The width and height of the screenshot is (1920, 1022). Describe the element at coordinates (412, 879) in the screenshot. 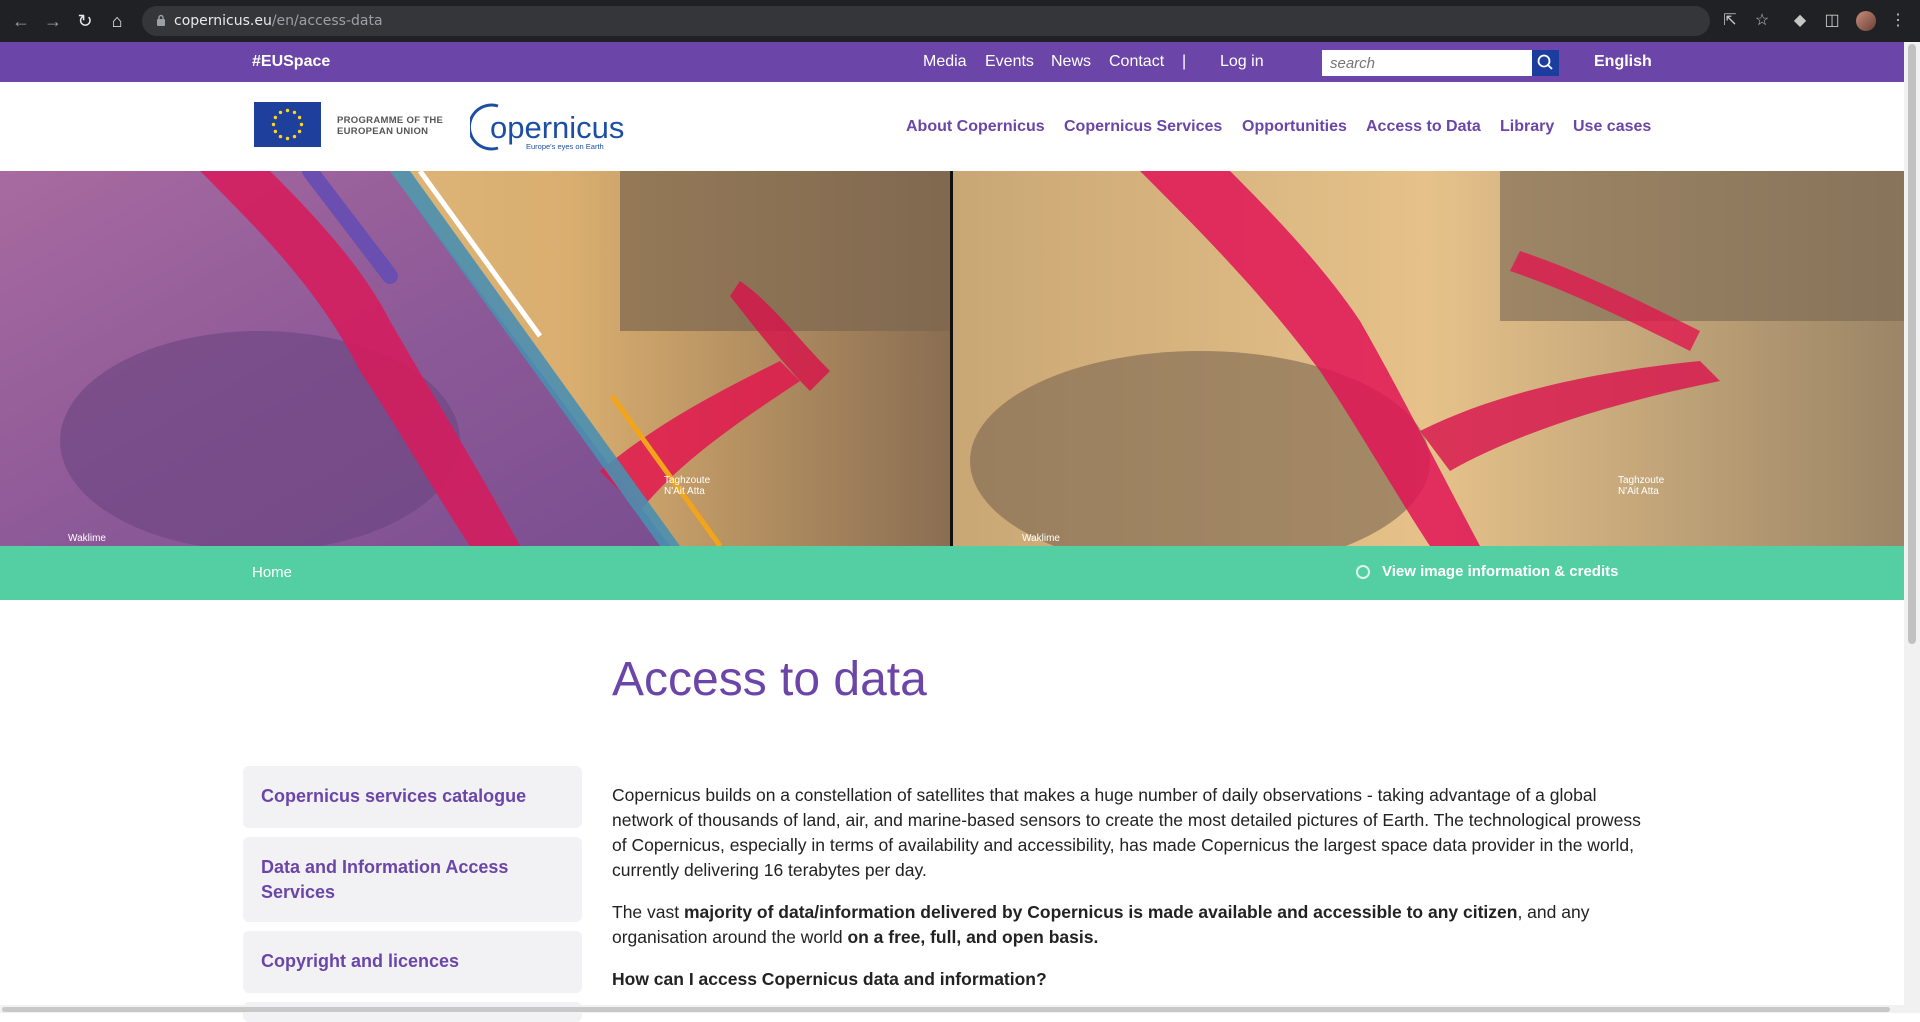

I see `sidebar-item-dias: Data and Information Access Services` at that location.